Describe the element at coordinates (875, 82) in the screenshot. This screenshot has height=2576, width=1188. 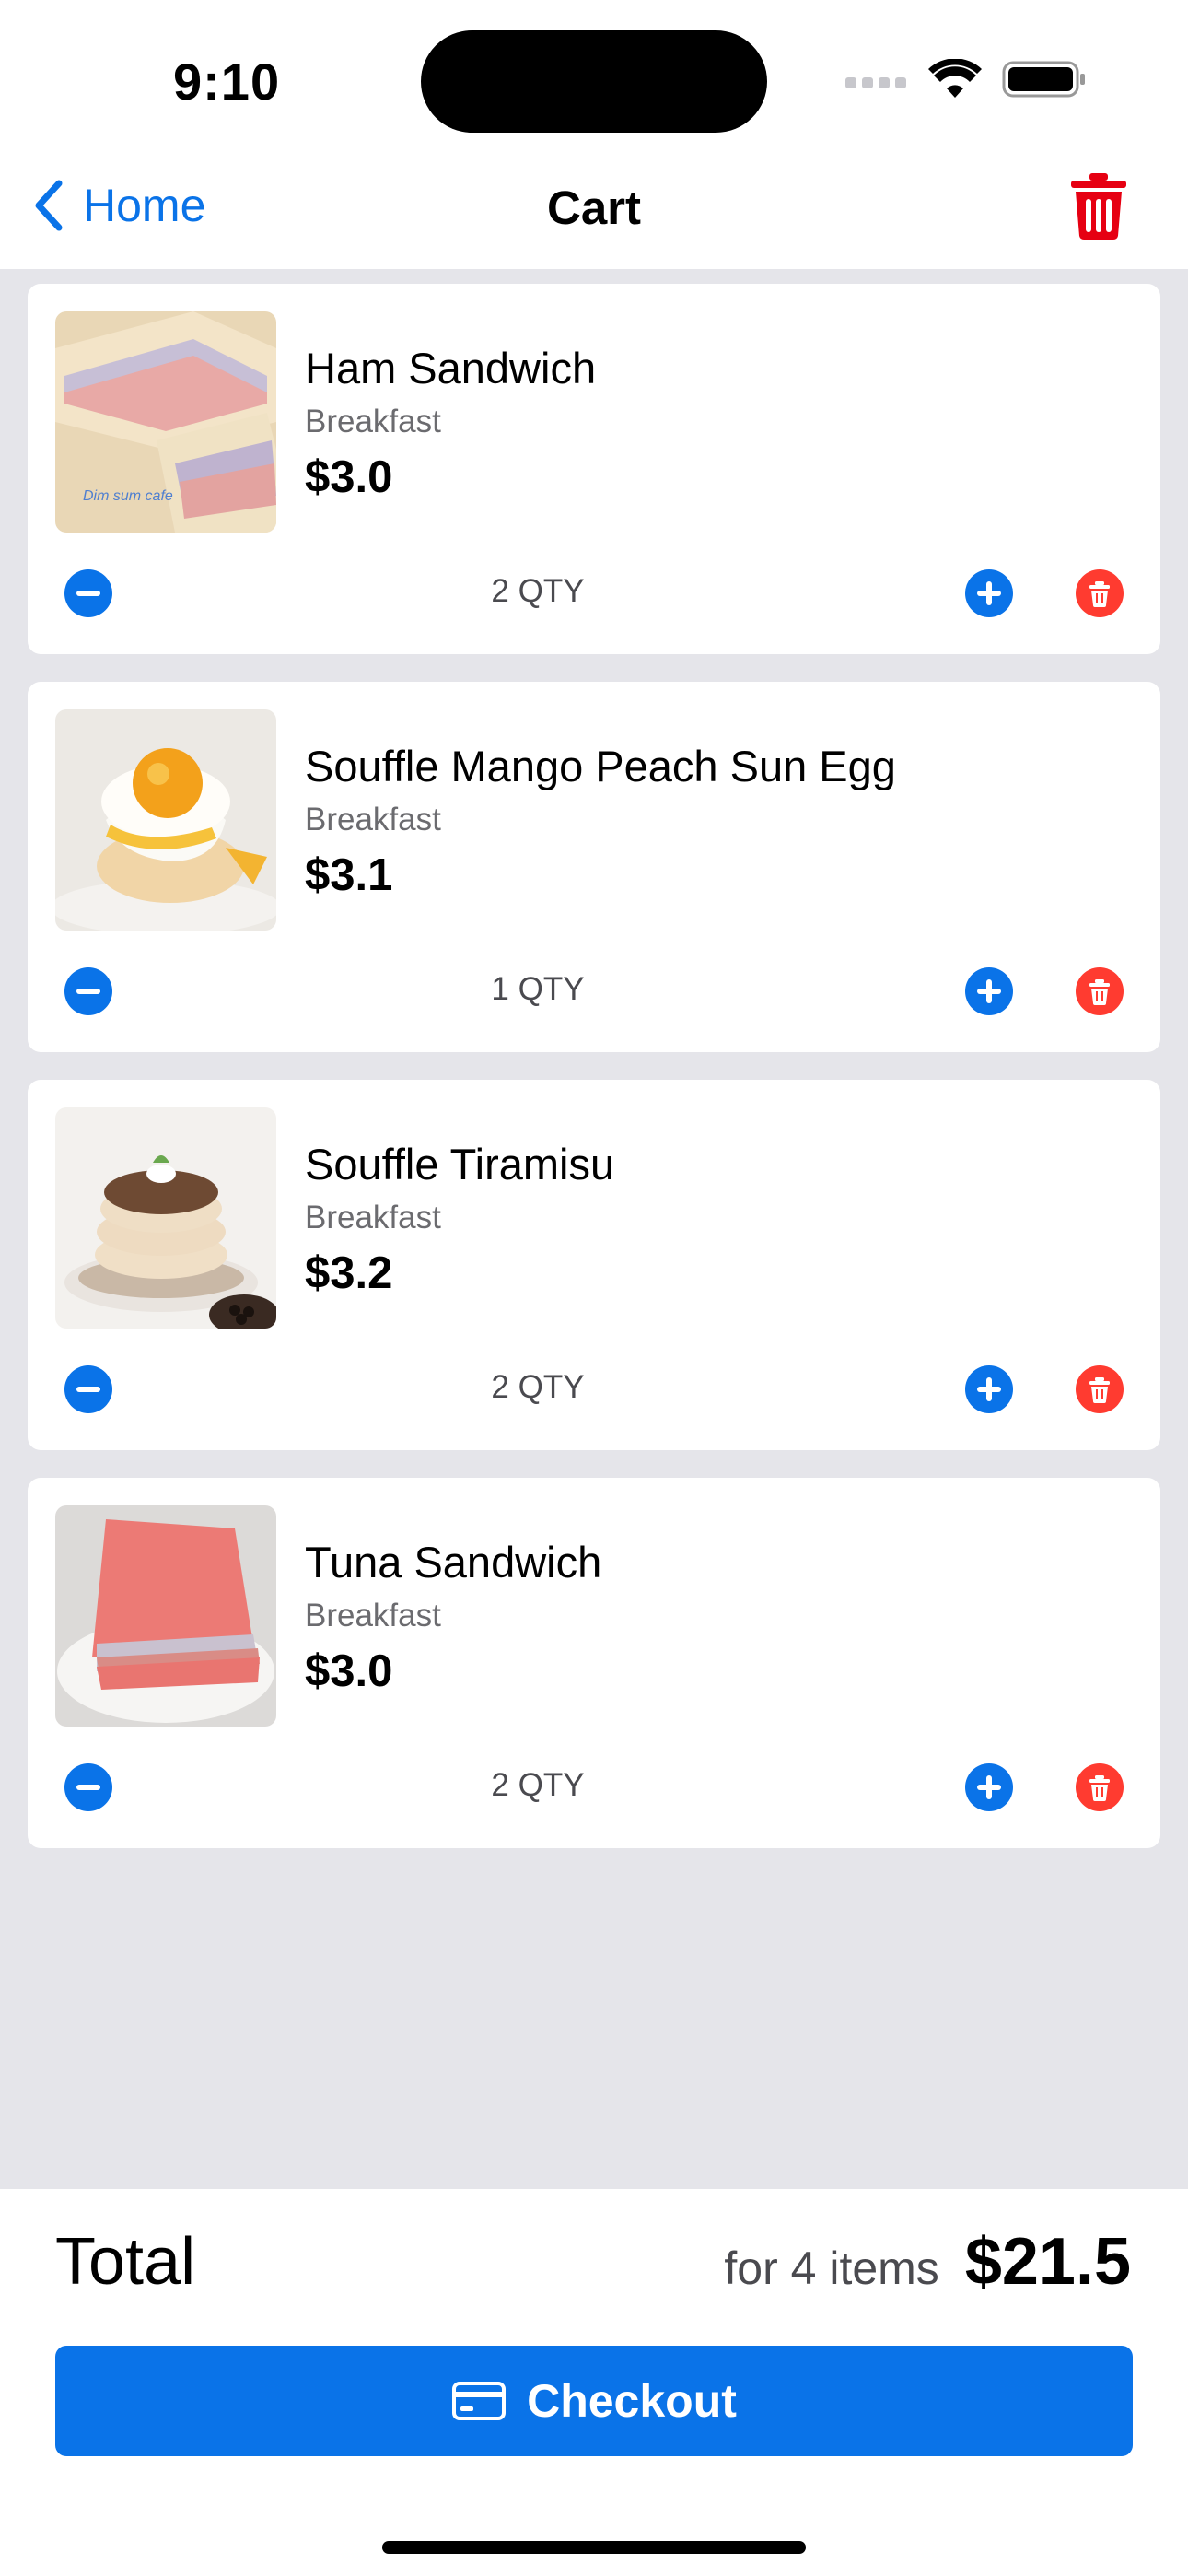
I see `cellular-signal-icon` at that location.